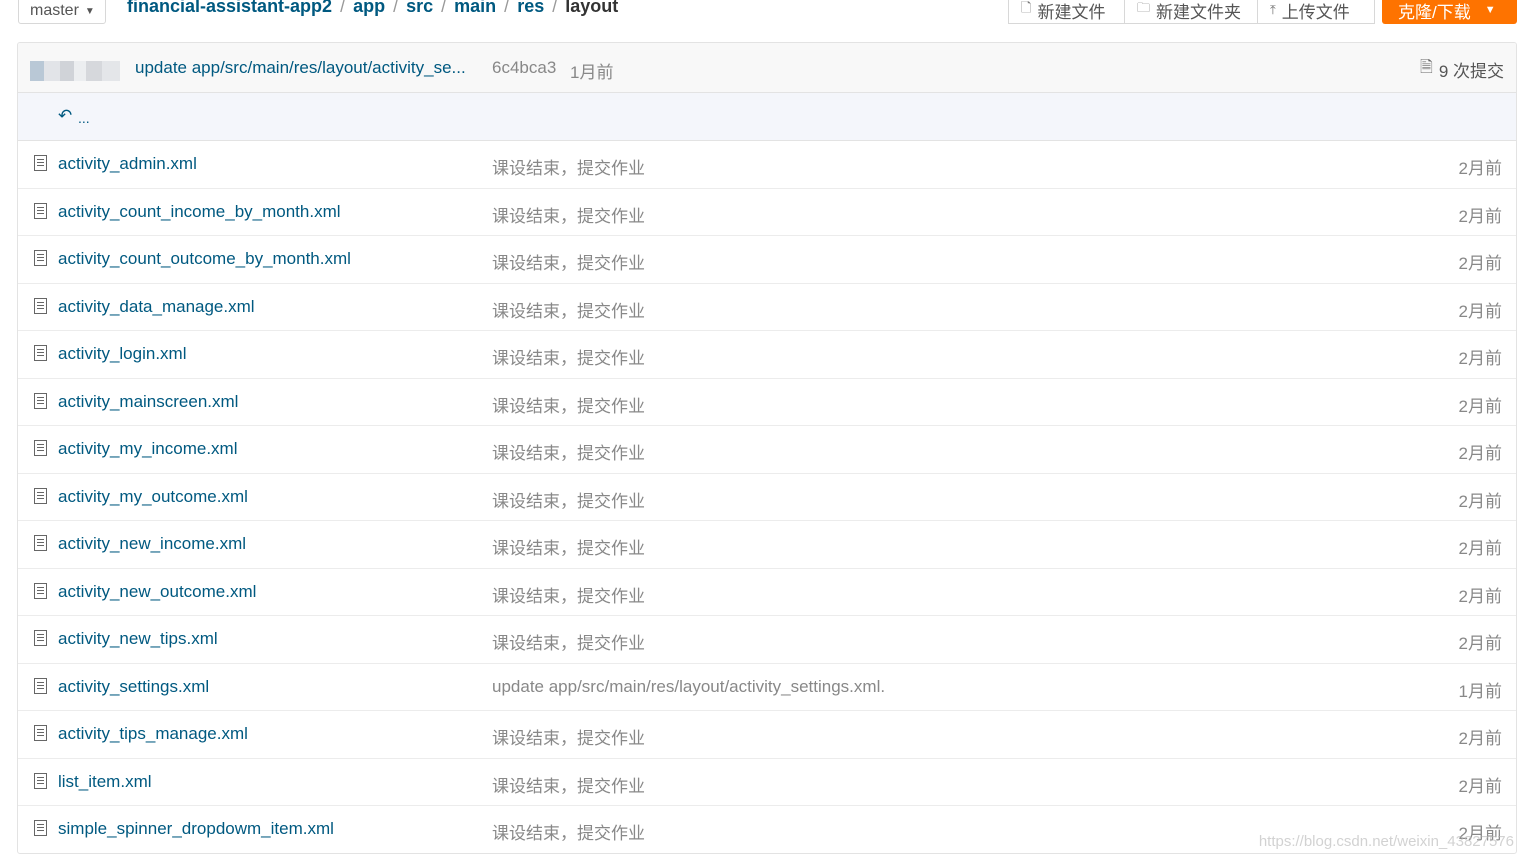 The width and height of the screenshot is (1522, 858). I want to click on clone-download-label: 克隆/下载, so click(1434, 12).